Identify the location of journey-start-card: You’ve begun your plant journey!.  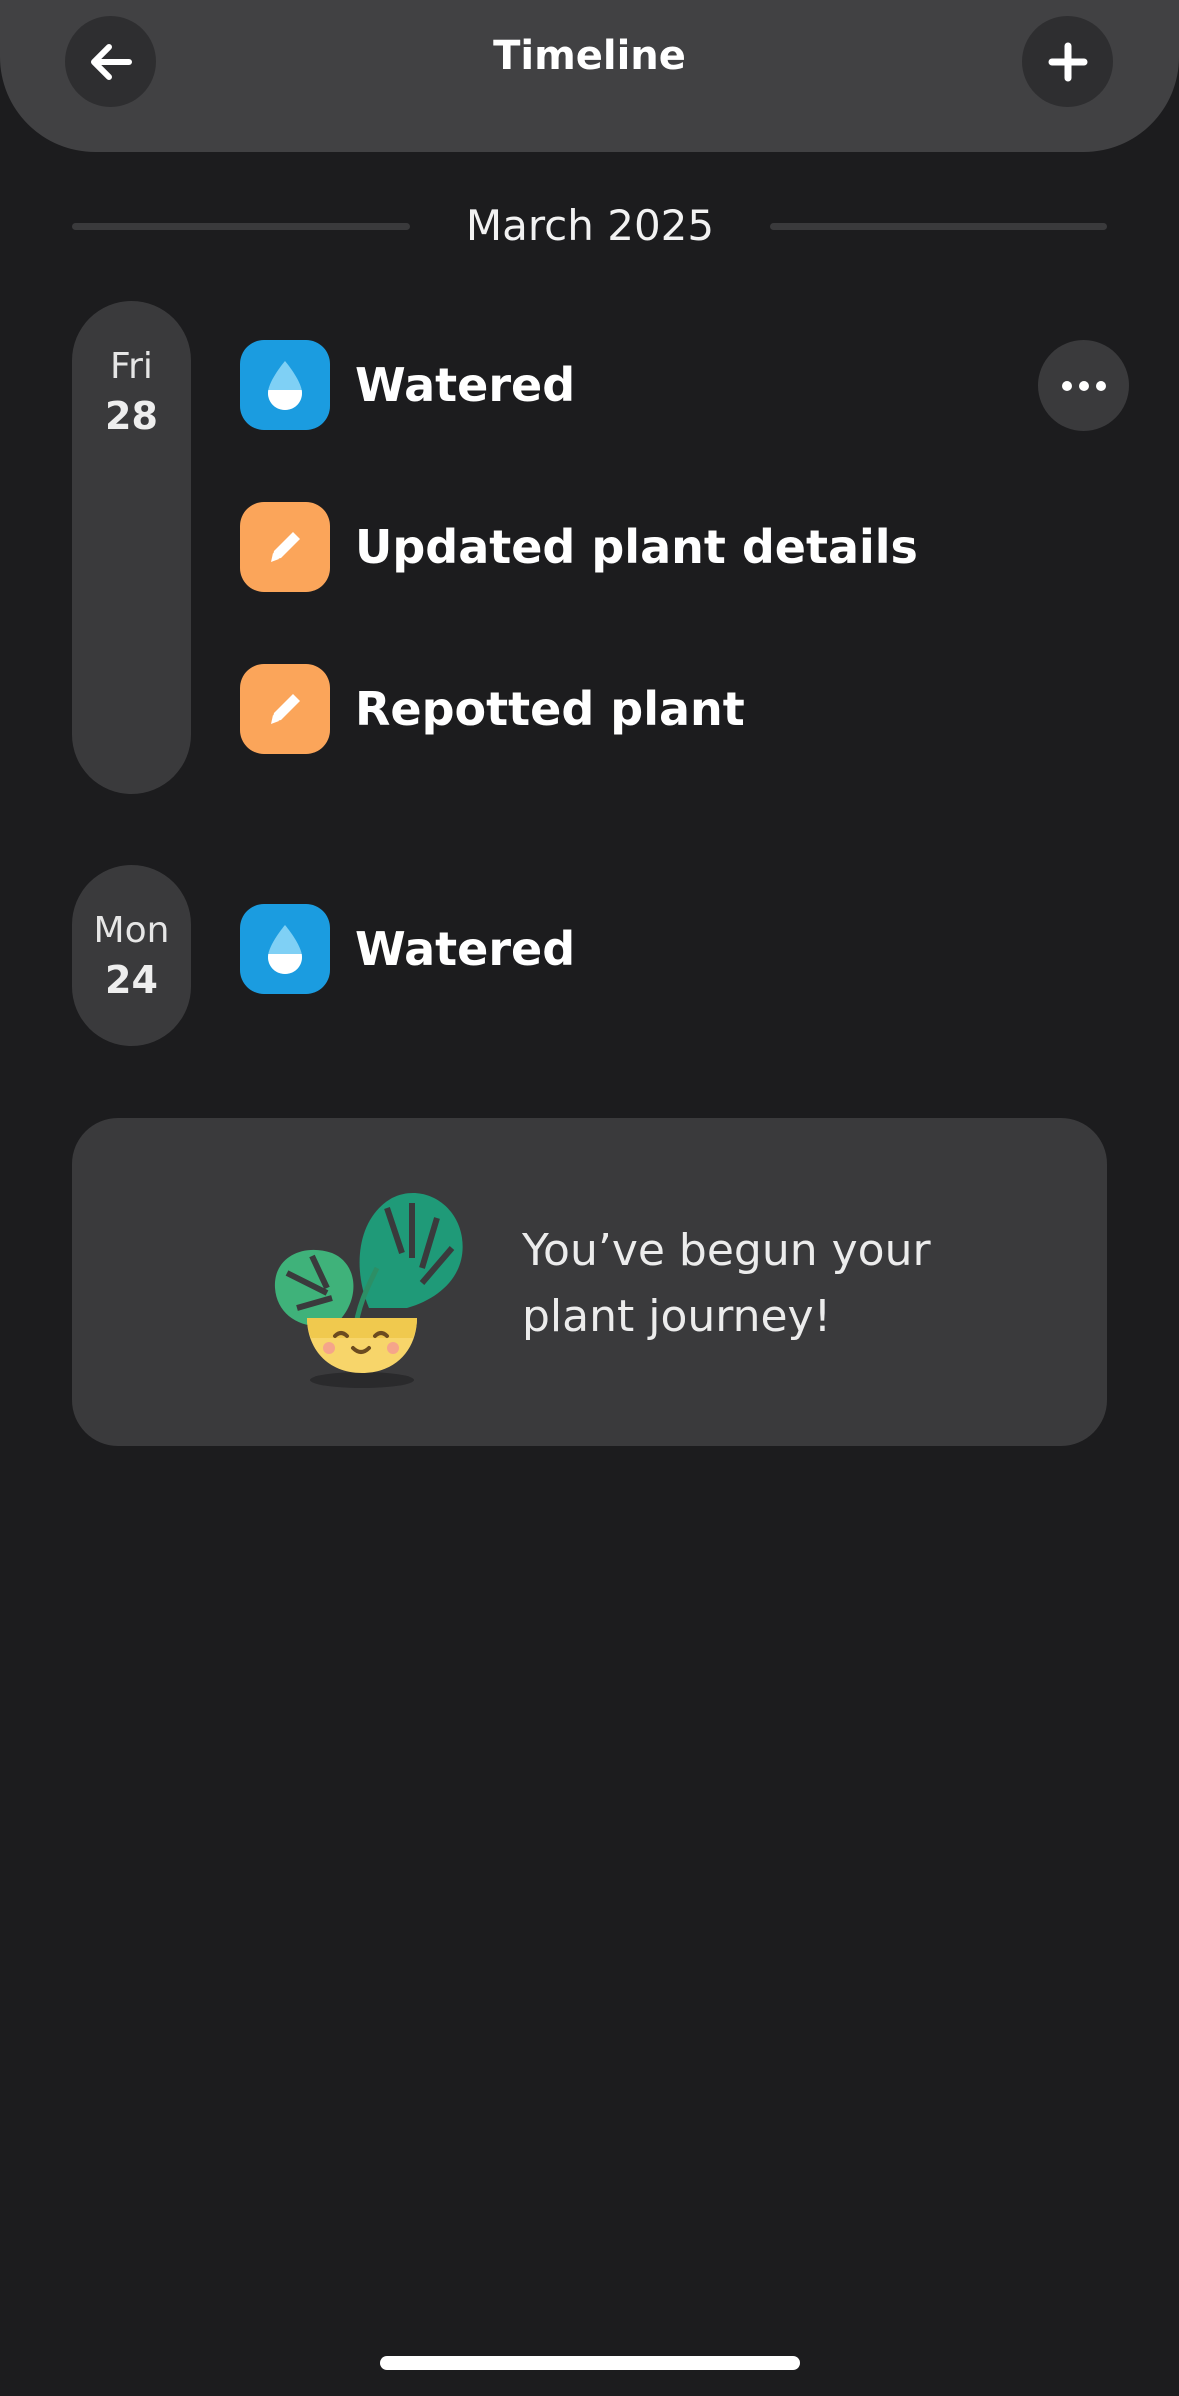
(589, 1282).